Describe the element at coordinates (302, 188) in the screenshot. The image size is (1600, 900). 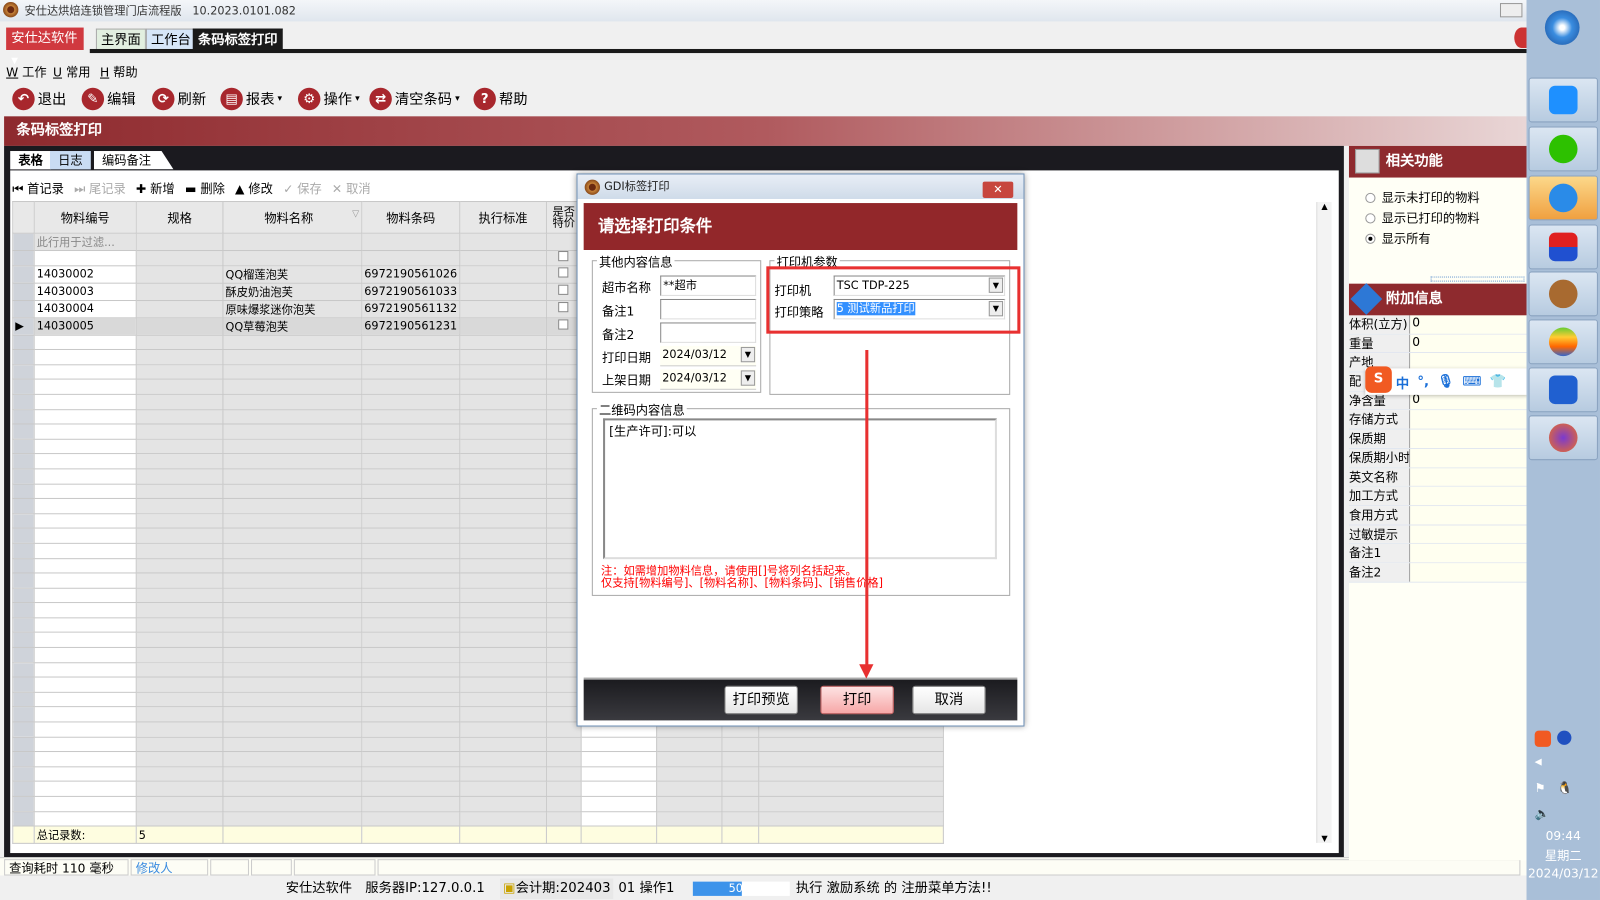
I see `save-button: ✓ 保存` at that location.